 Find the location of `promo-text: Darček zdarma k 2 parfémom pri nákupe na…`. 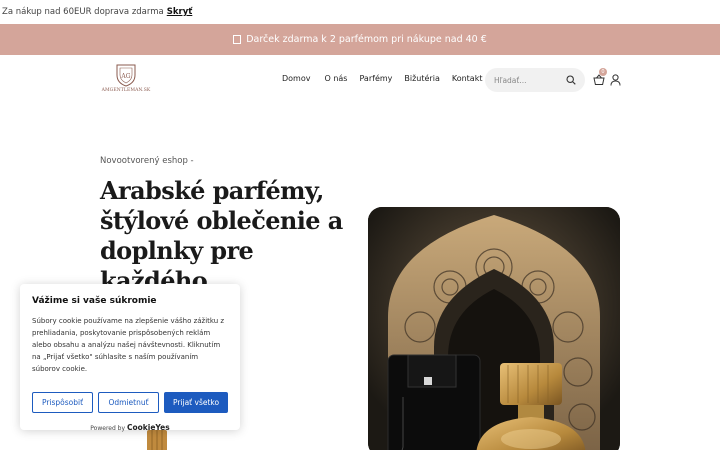

promo-text: Darček zdarma k 2 parfémom pri nákupe na… is located at coordinates (366, 39).